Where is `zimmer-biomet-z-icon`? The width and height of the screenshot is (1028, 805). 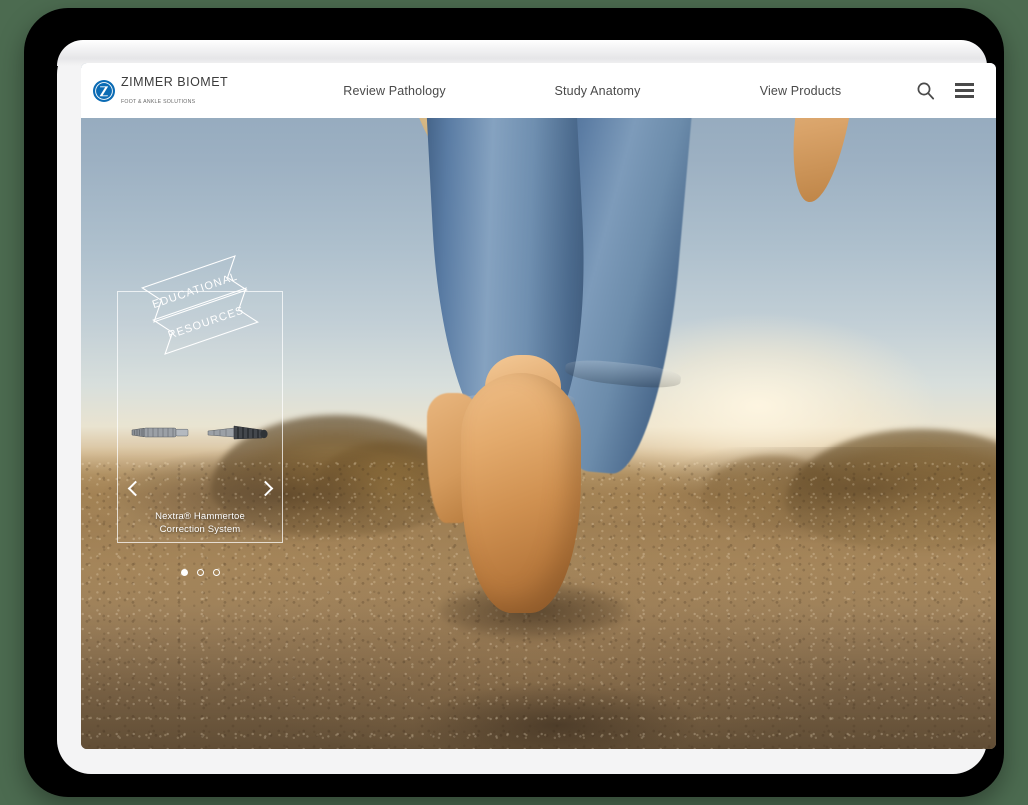 zimmer-biomet-z-icon is located at coordinates (104, 90).